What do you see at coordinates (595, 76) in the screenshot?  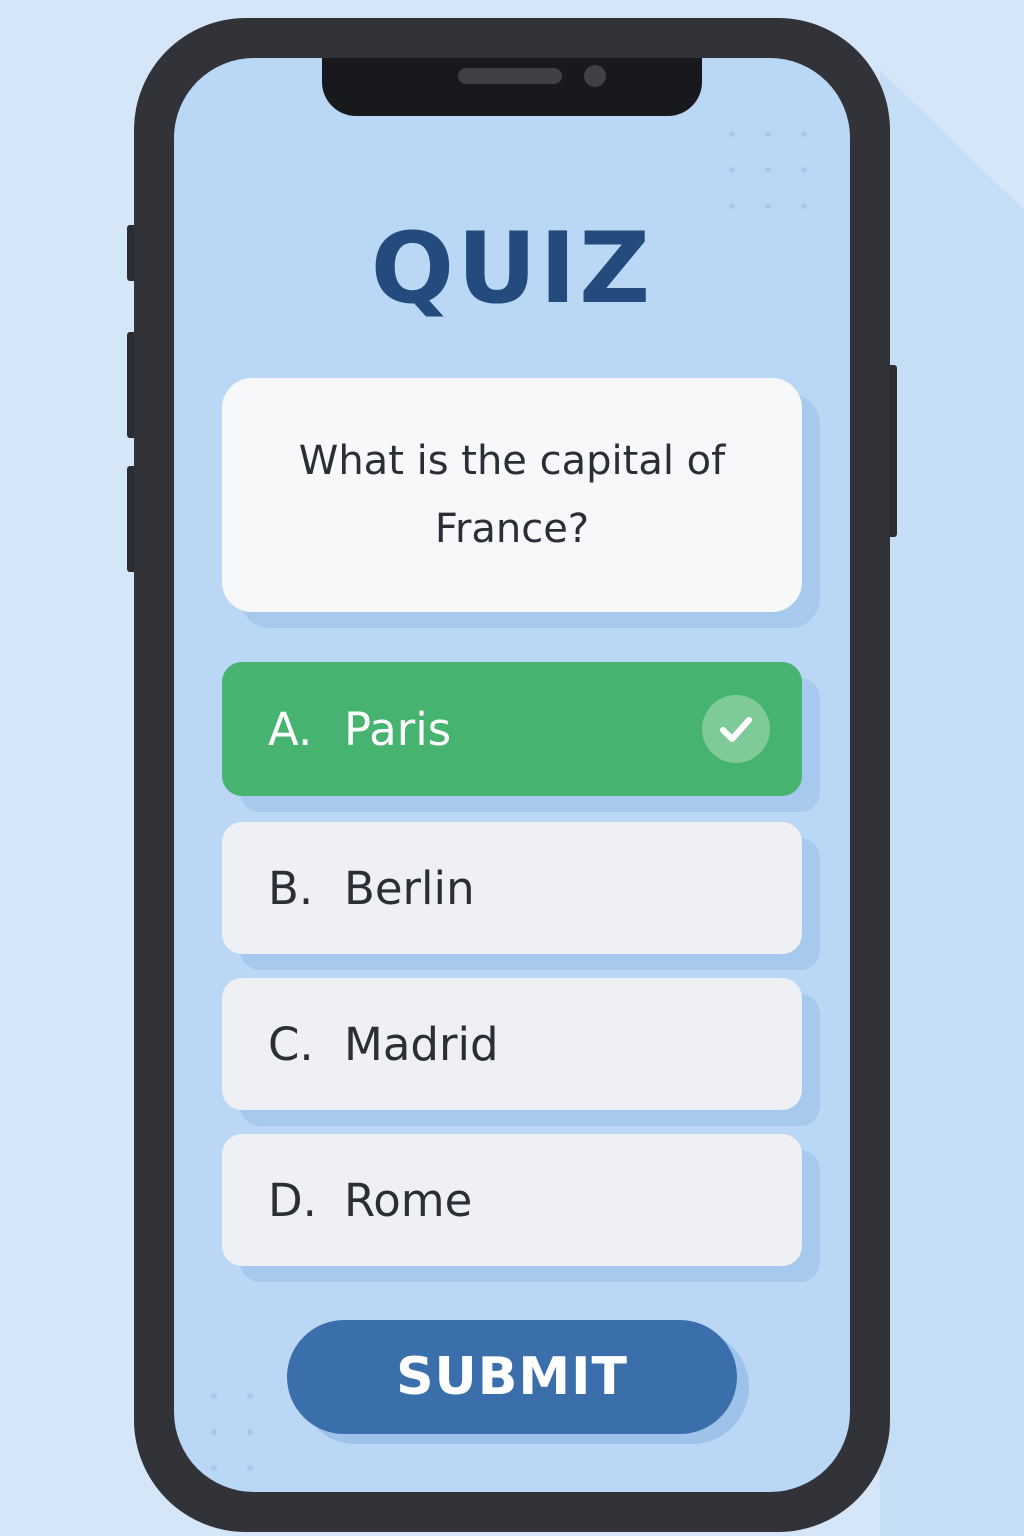 I see `camera-icon` at bounding box center [595, 76].